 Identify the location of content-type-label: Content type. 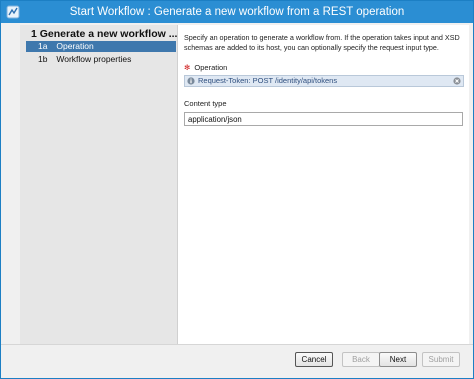
(205, 103).